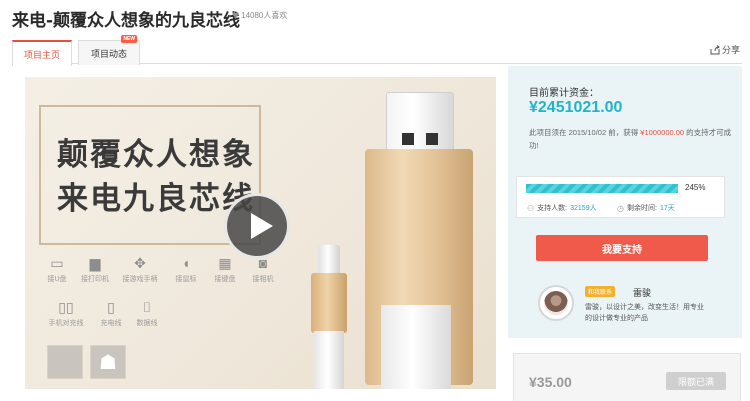 The width and height of the screenshot is (750, 401). Describe the element at coordinates (562, 208) in the screenshot. I see `supporters-stat: ⚇ 支持人数: 32159人` at that location.